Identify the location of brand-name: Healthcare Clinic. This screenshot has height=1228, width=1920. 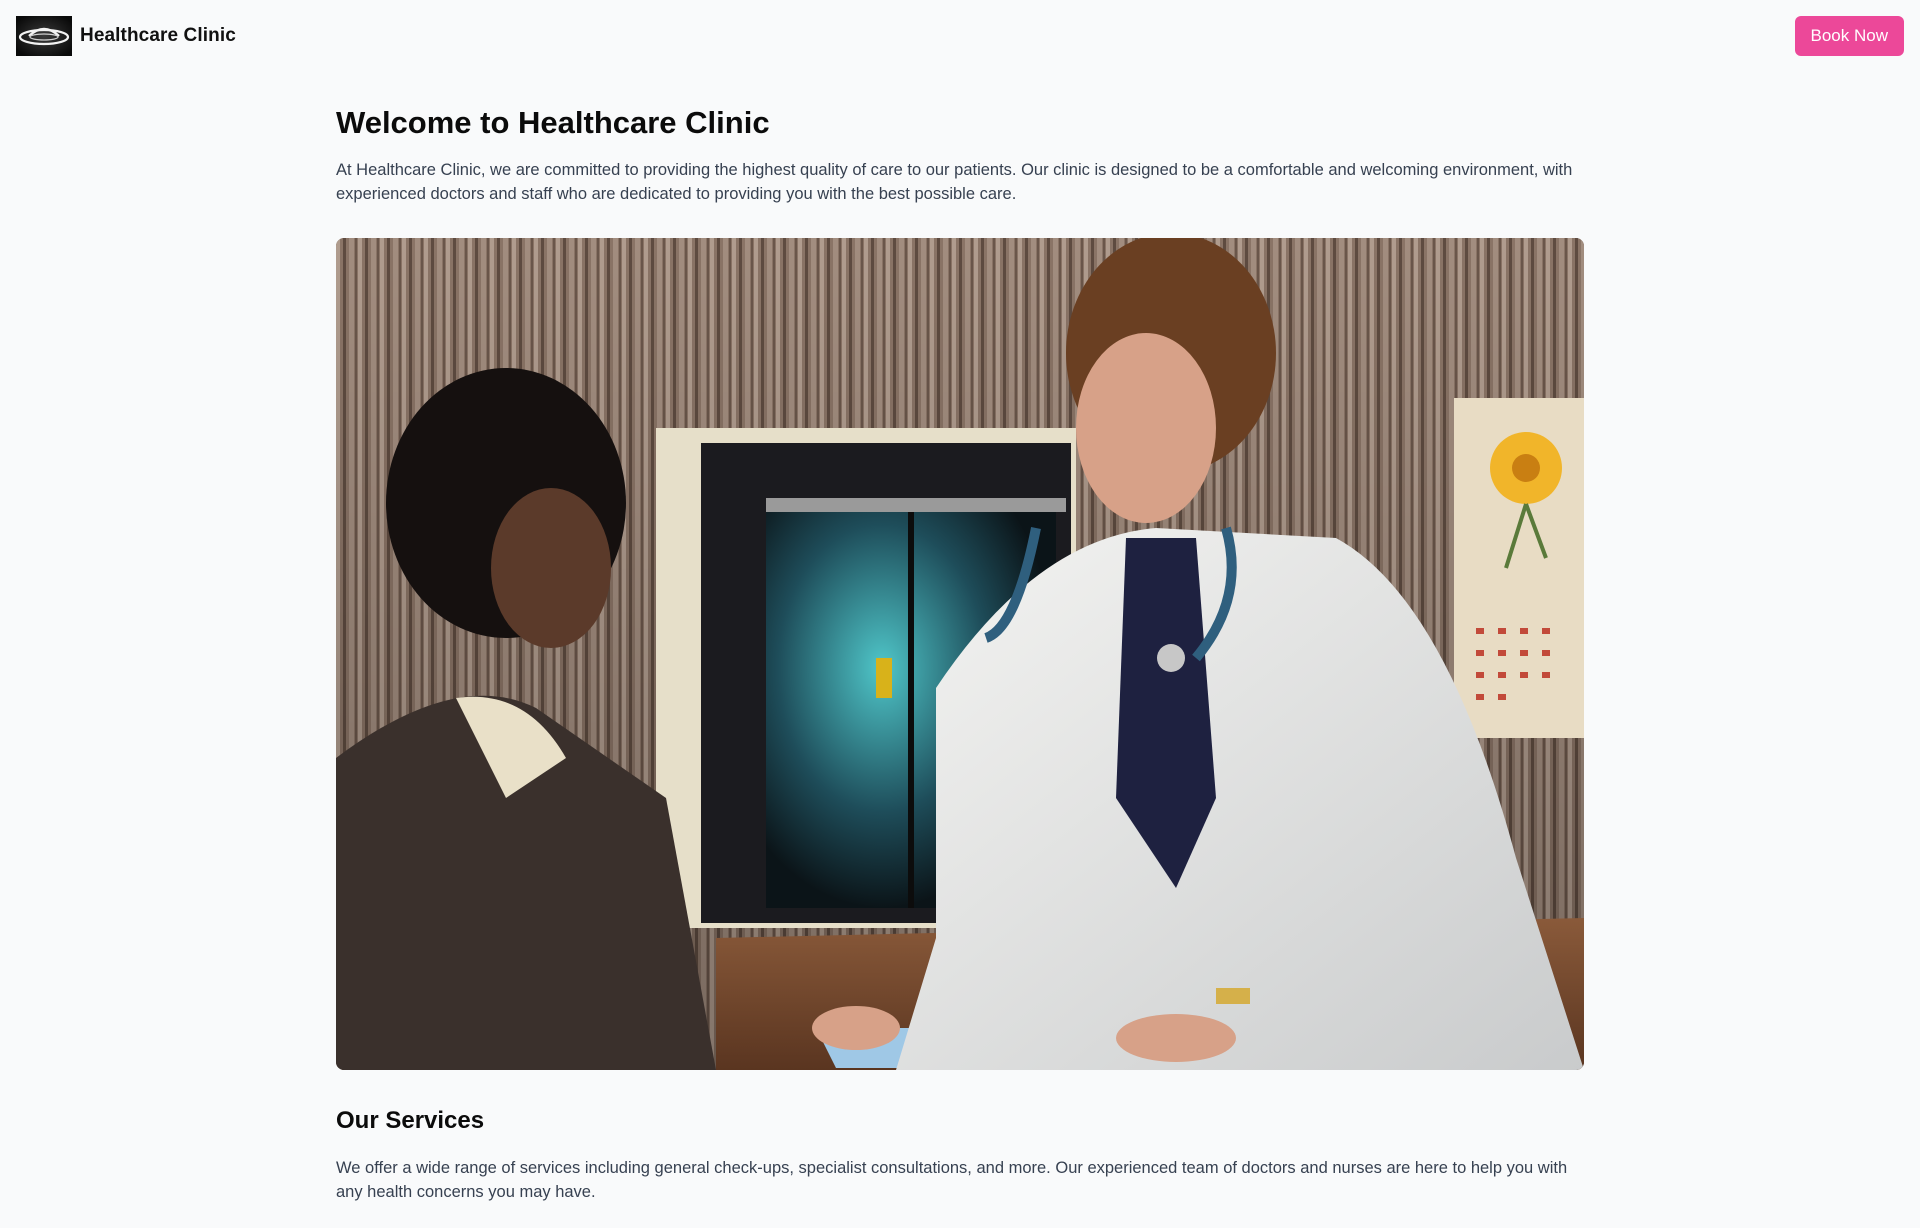
(158, 35).